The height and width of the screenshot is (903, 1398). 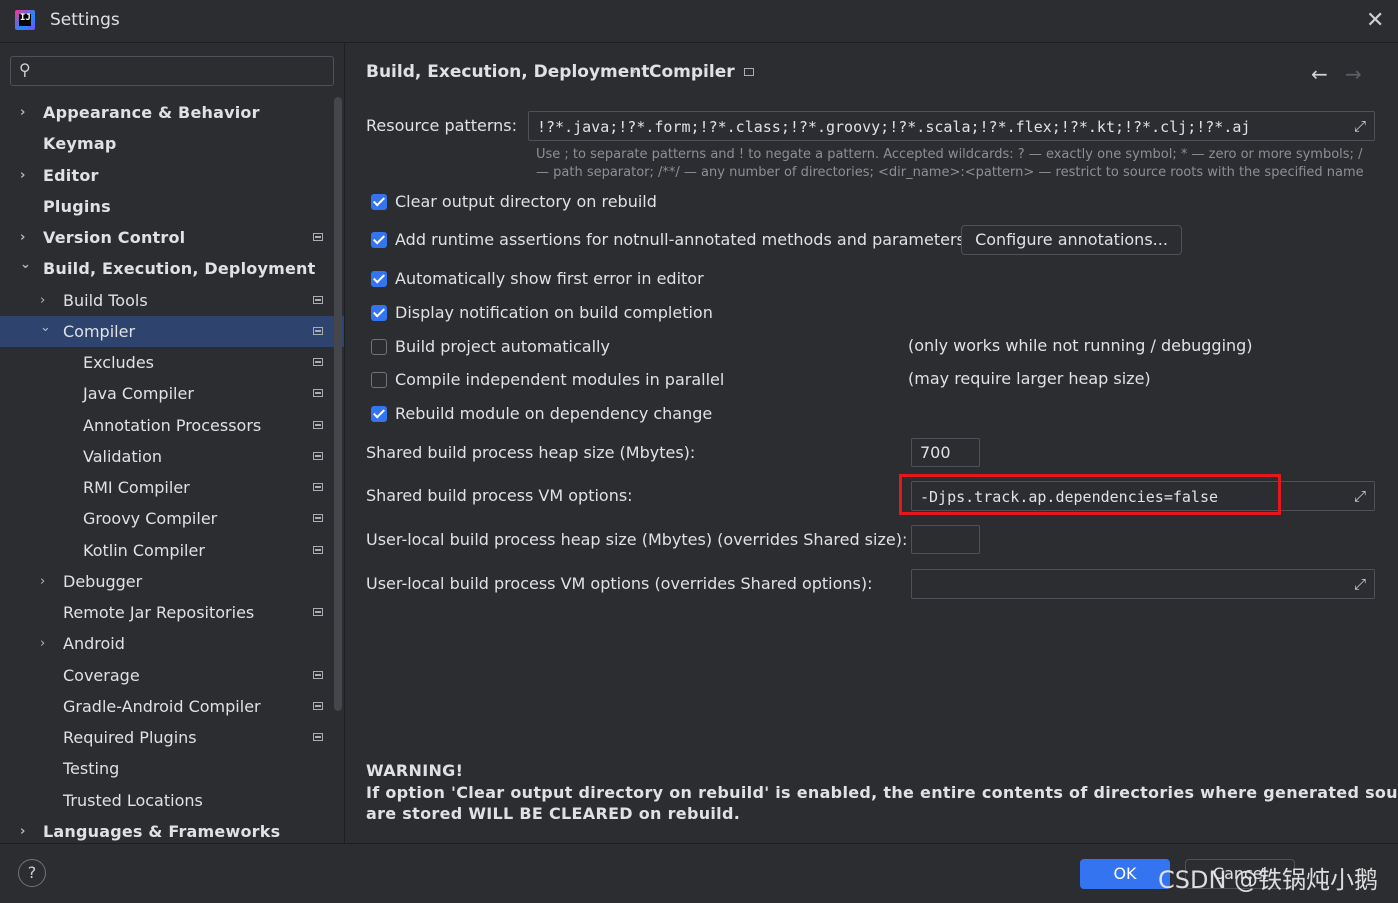 What do you see at coordinates (172, 175) in the screenshot?
I see `tree-item: › Editor` at bounding box center [172, 175].